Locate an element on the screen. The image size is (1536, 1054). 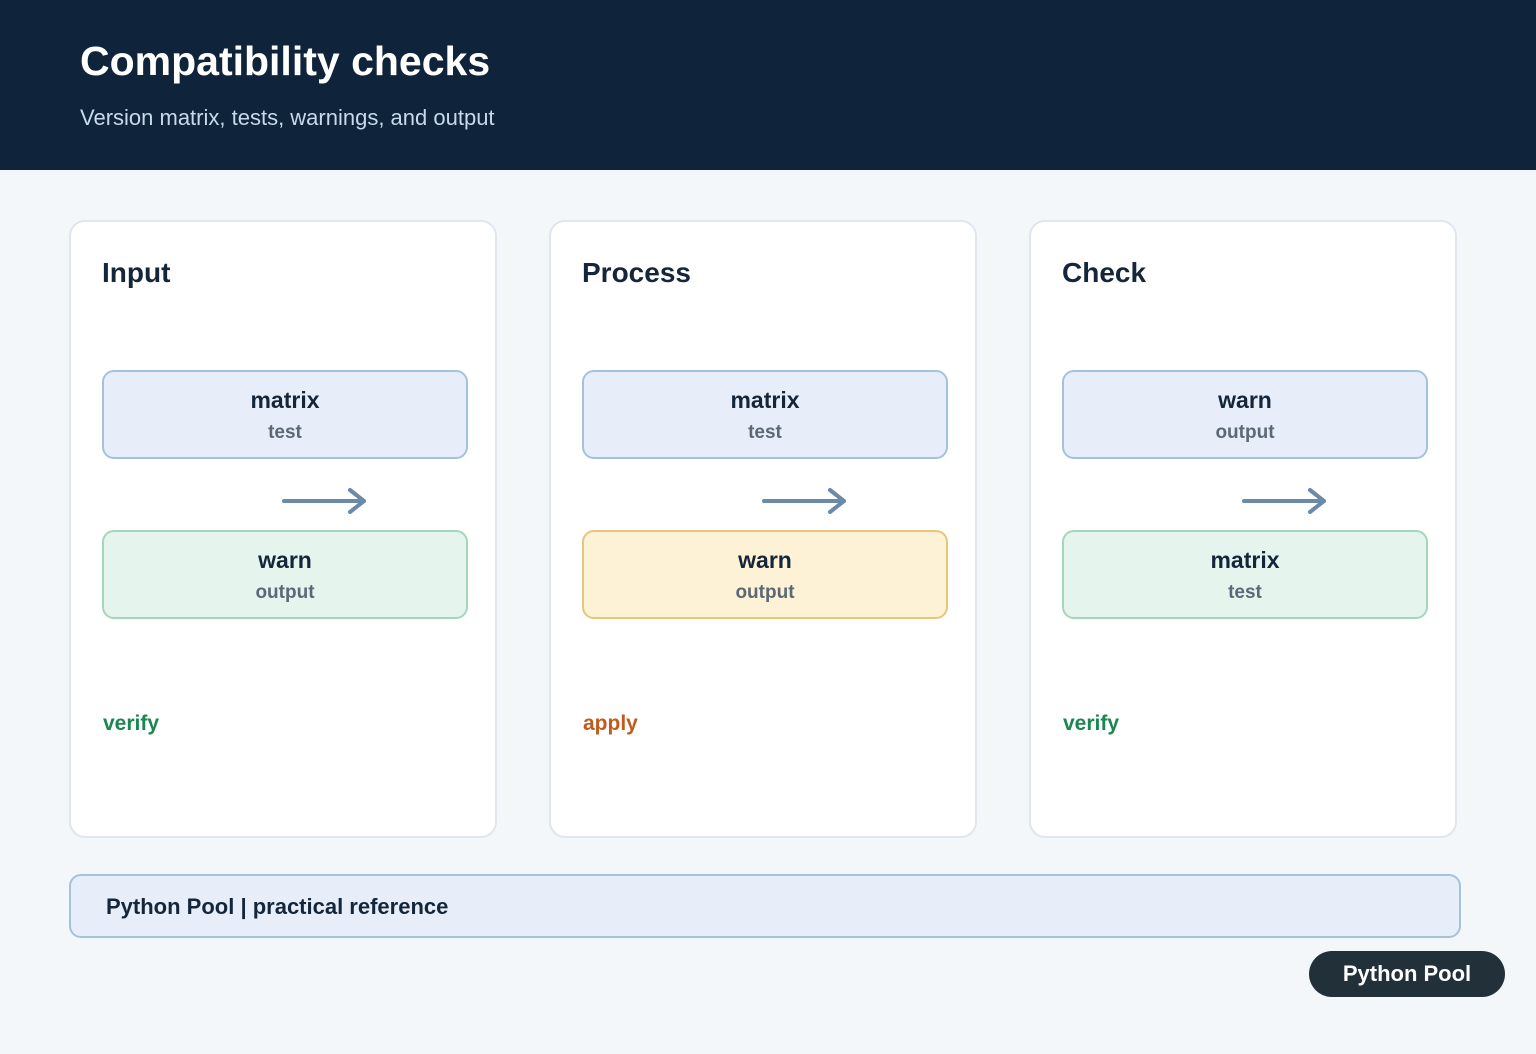
stage-tag: apply is located at coordinates (610, 723).